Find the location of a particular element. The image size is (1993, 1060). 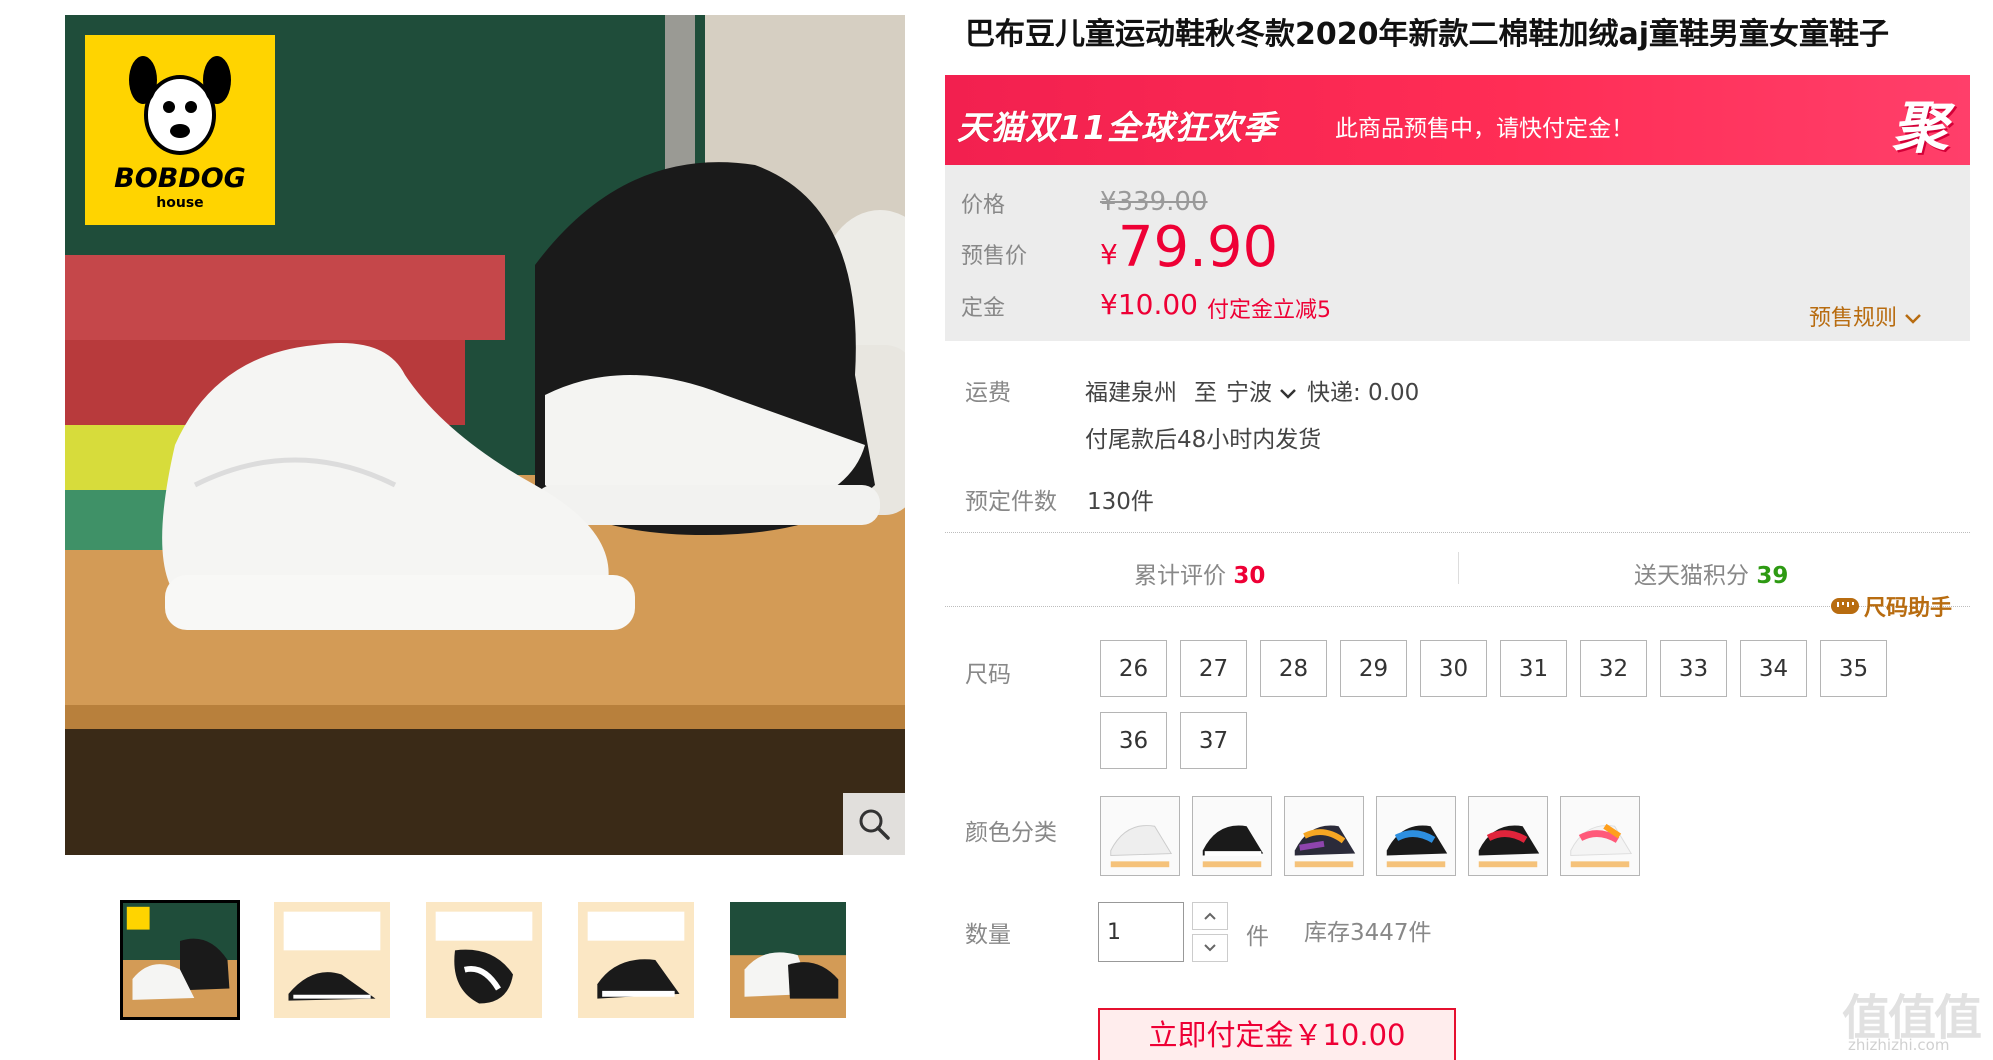

size-option: 37 is located at coordinates (1213, 740).